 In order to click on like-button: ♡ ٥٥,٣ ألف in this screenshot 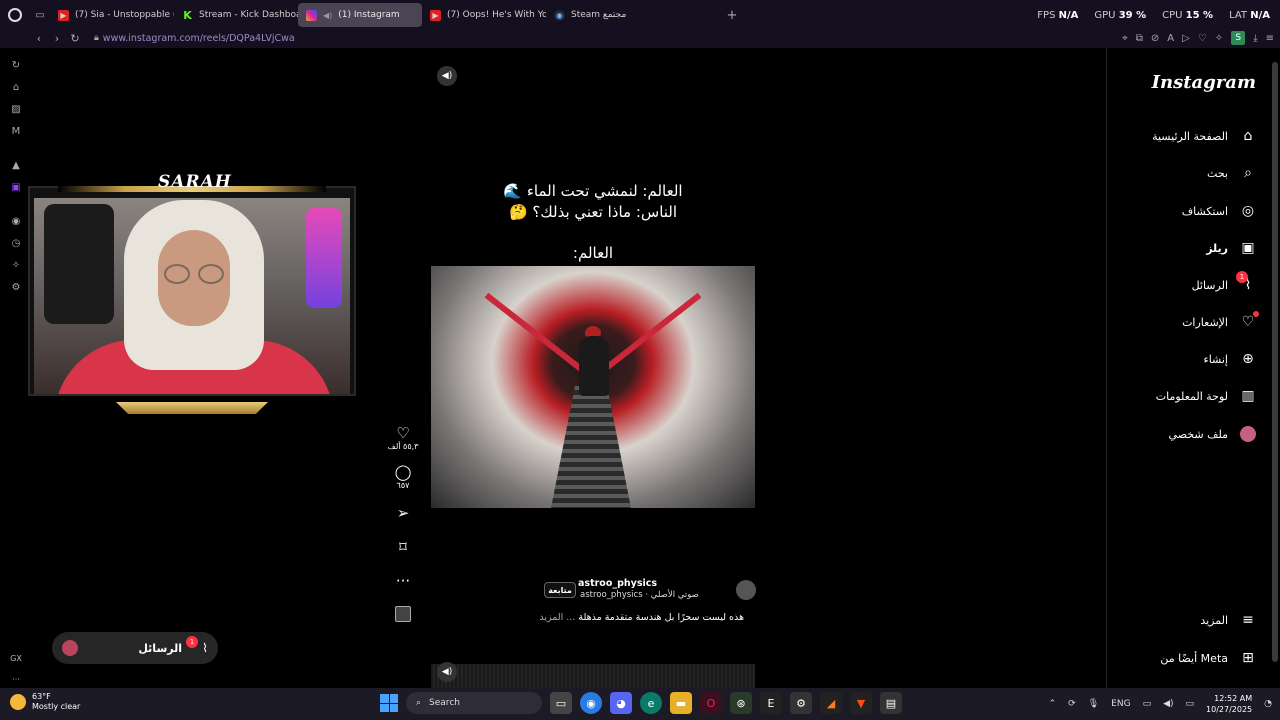, I will do `click(403, 437)`.